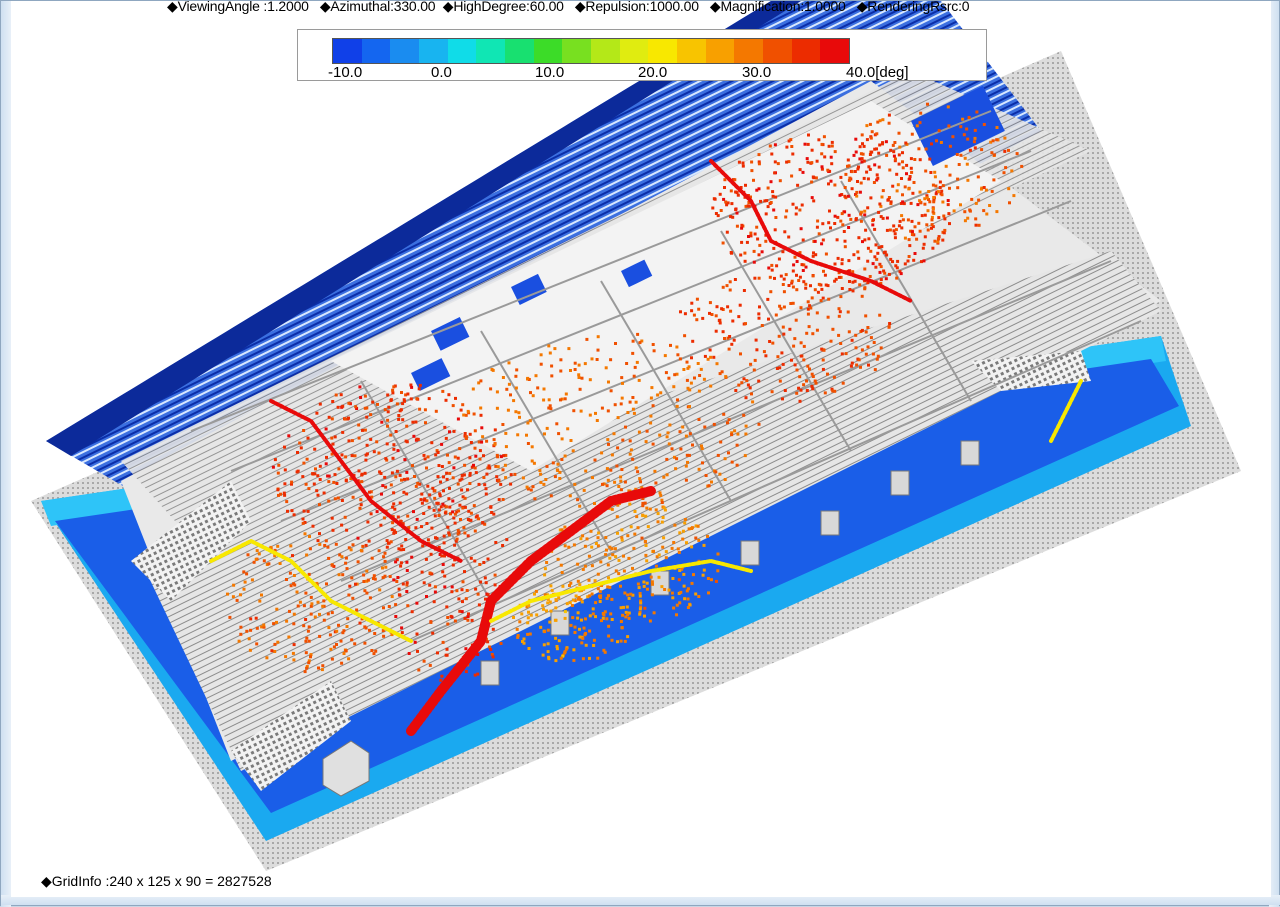 This screenshot has width=1280, height=907. I want to click on grid-info-readout: ◆GridInfo :240 x 125 x 90 = 2827528, so click(156, 881).